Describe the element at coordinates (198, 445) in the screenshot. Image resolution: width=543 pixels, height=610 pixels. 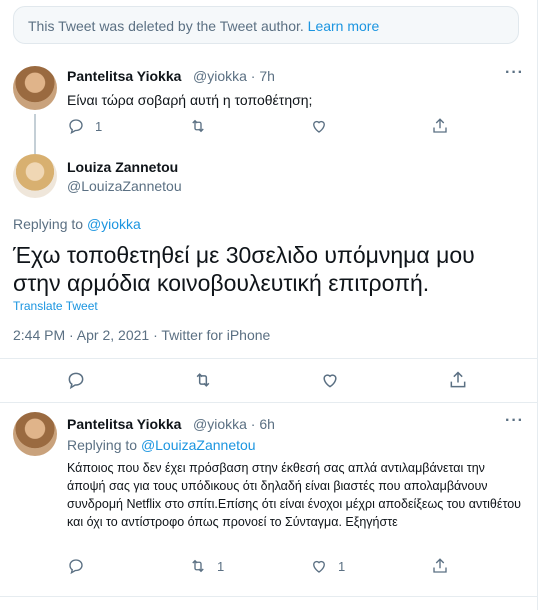
I see `replying-handle-link: @LouizaZannetou` at that location.